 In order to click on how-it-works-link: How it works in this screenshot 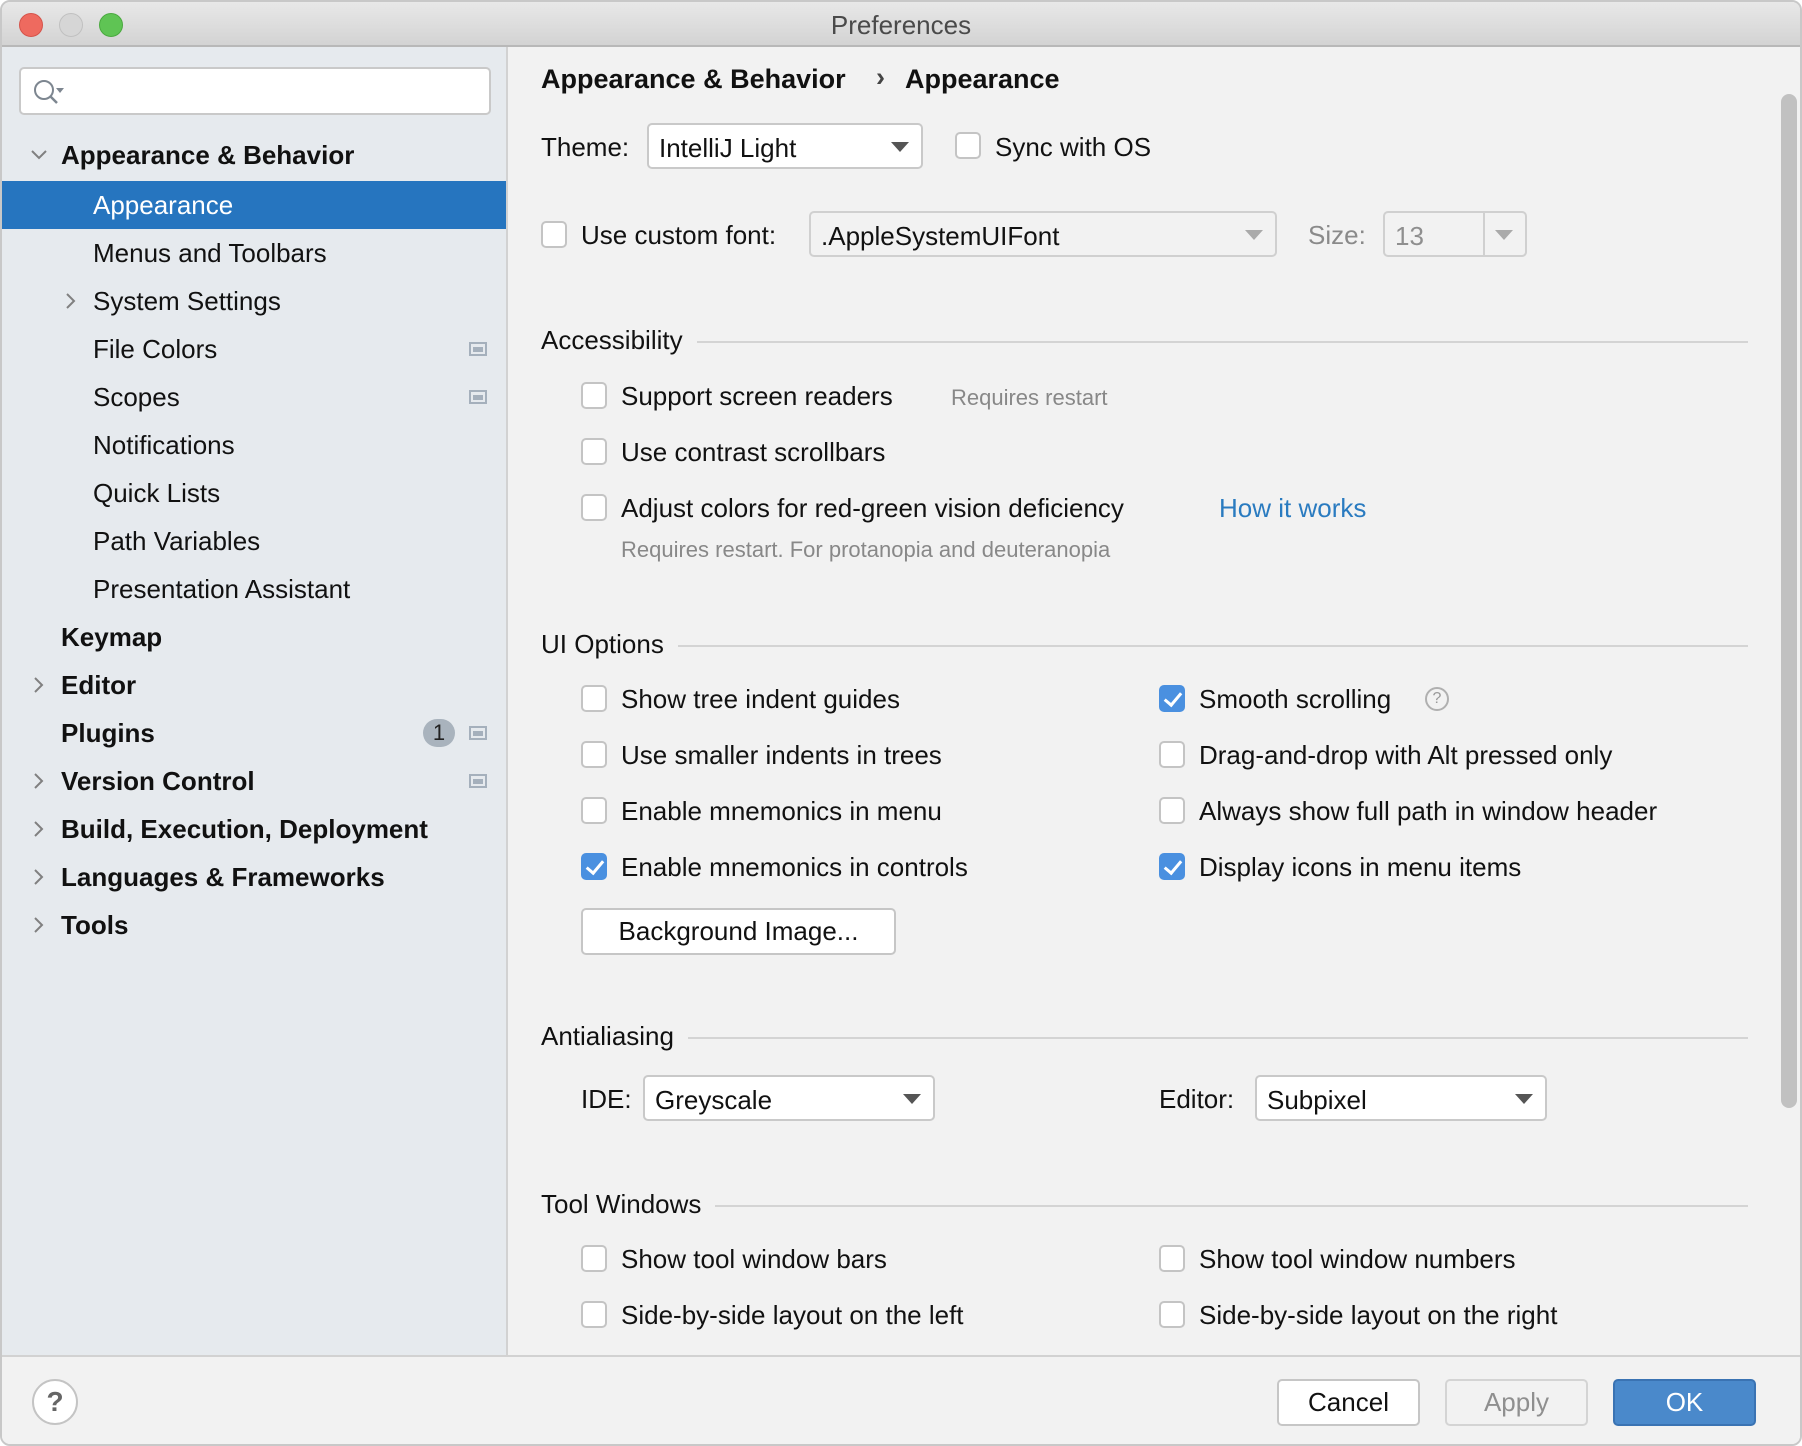, I will do `click(1292, 508)`.